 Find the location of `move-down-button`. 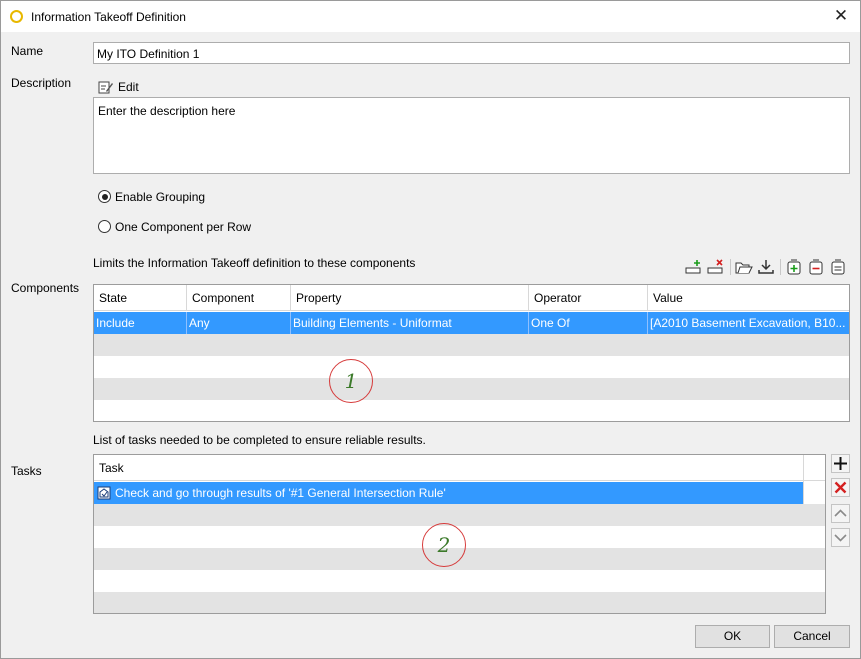

move-down-button is located at coordinates (840, 537).